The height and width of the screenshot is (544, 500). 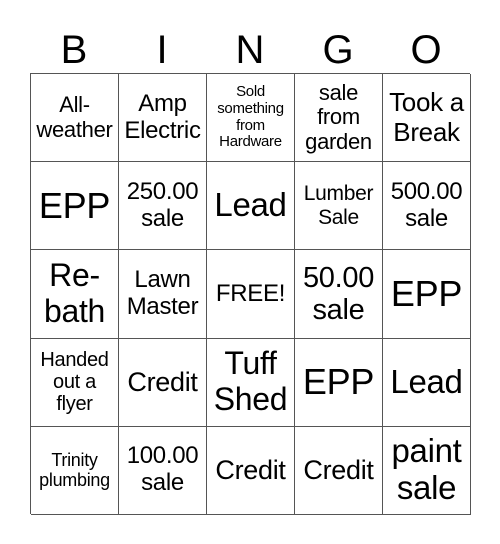 What do you see at coordinates (339, 206) in the screenshot?
I see `bingo-cell: Lumber Sale` at bounding box center [339, 206].